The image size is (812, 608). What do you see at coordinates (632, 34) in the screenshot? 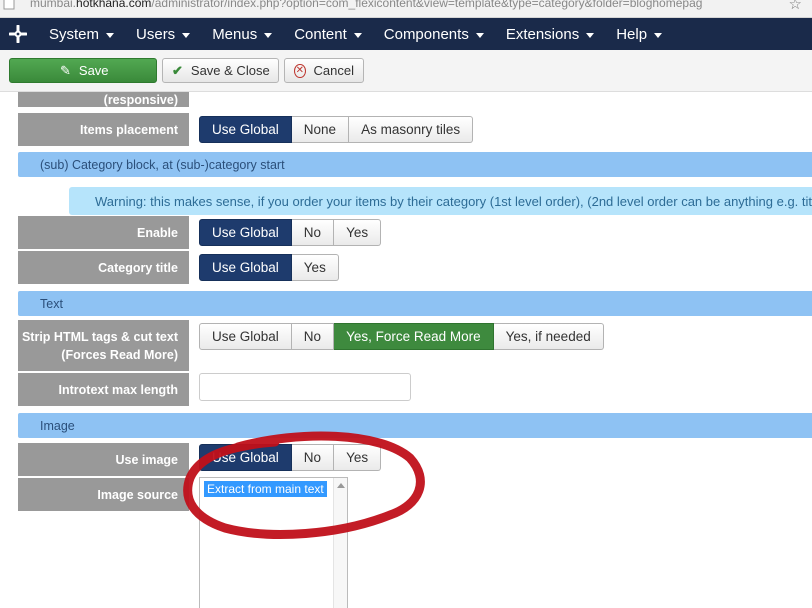
I see `menu-label: Help` at bounding box center [632, 34].